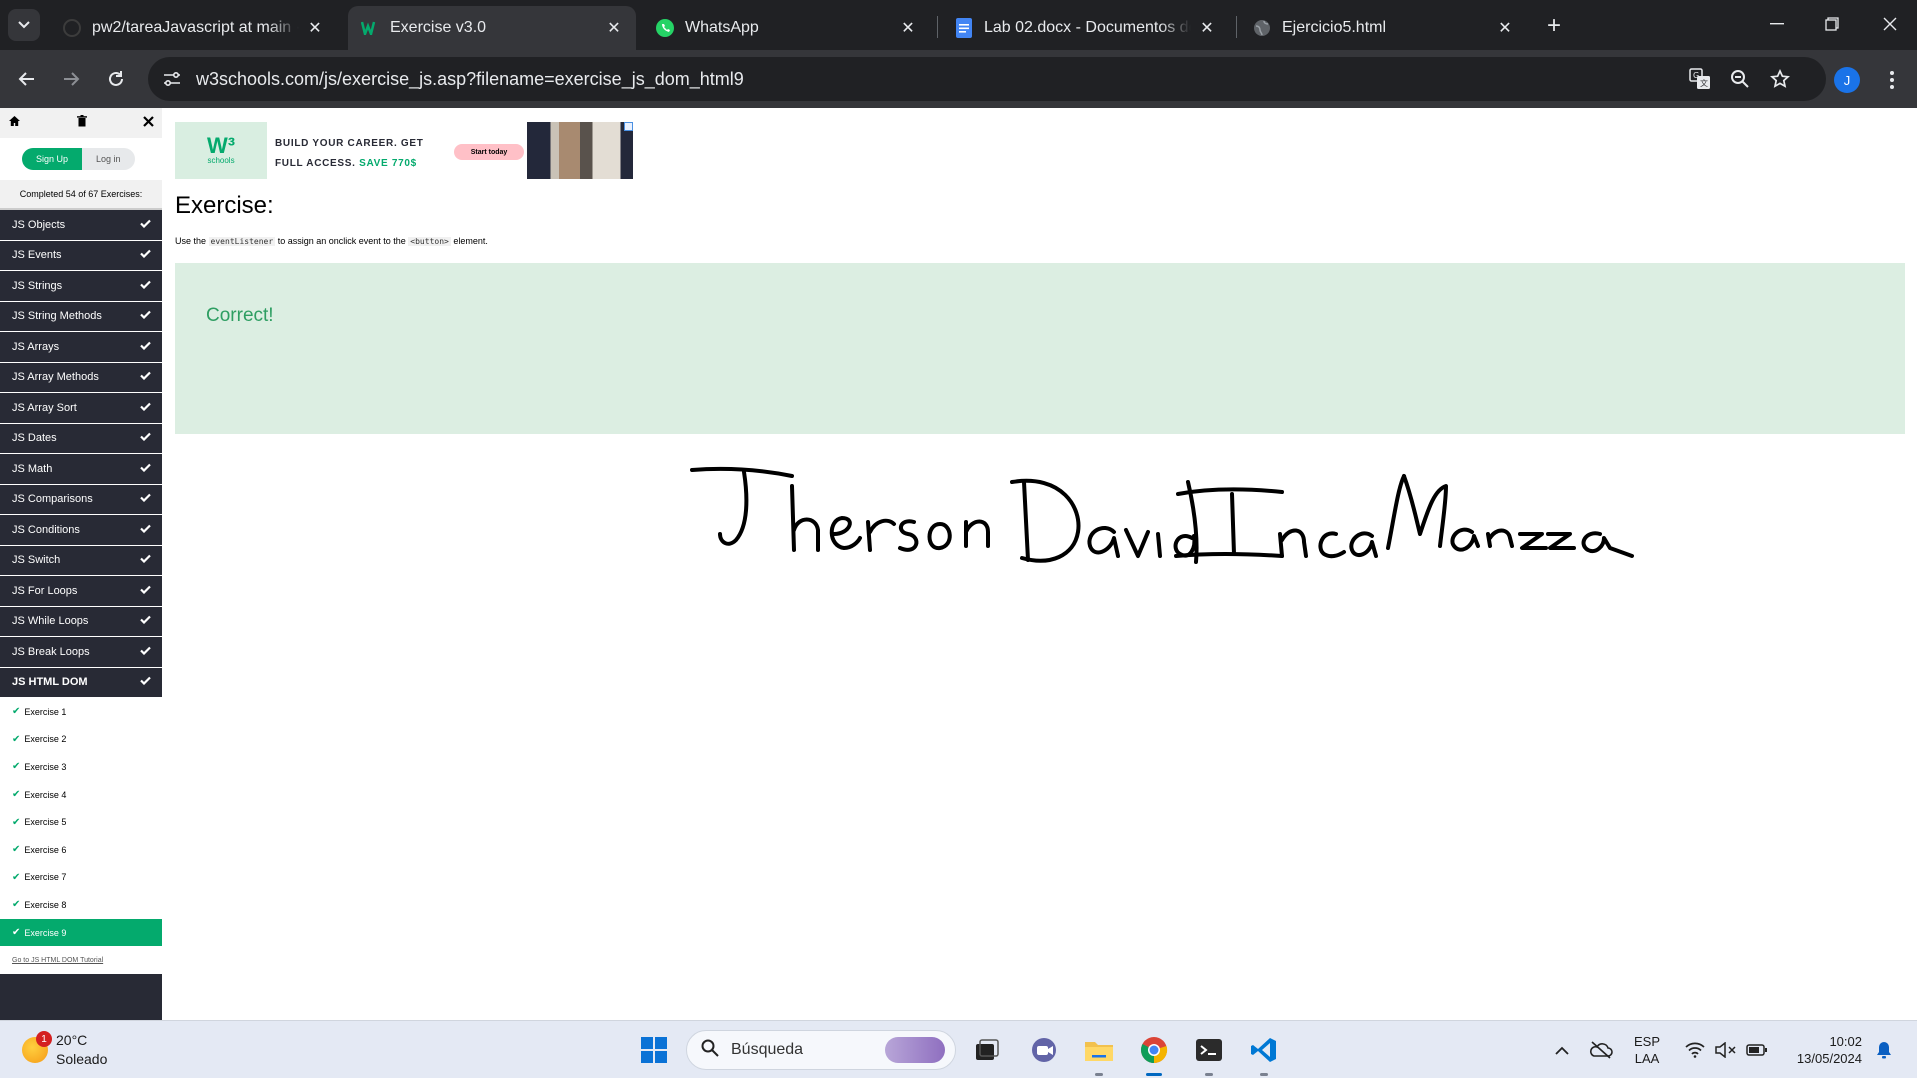  What do you see at coordinates (14, 123) in the screenshot?
I see `home-icon` at bounding box center [14, 123].